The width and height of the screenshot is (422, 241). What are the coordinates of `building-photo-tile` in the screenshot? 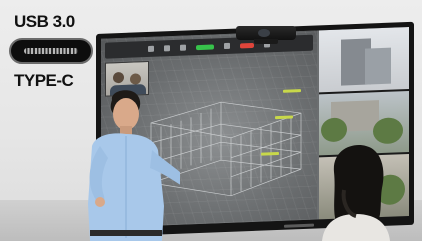 It's located at (364, 59).